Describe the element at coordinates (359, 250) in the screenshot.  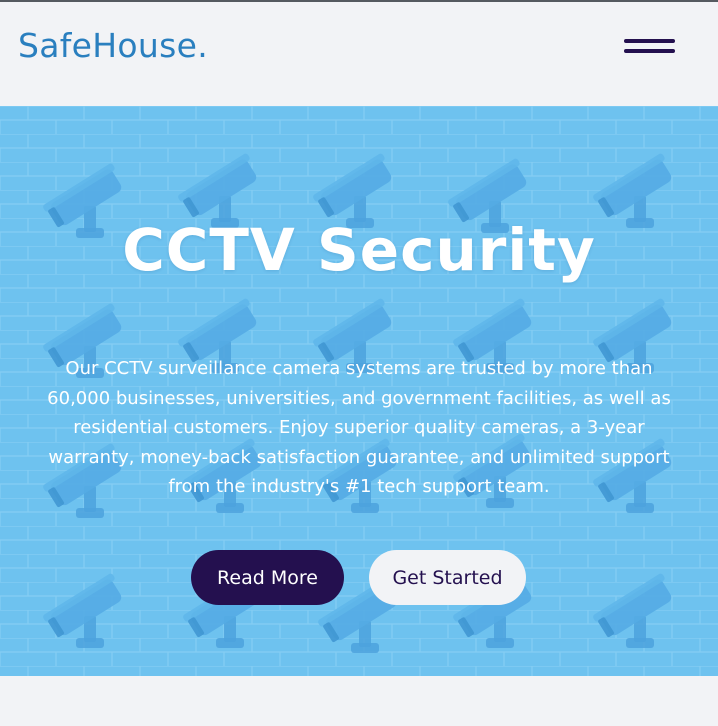
I see `hero-title: CCTV Security` at that location.